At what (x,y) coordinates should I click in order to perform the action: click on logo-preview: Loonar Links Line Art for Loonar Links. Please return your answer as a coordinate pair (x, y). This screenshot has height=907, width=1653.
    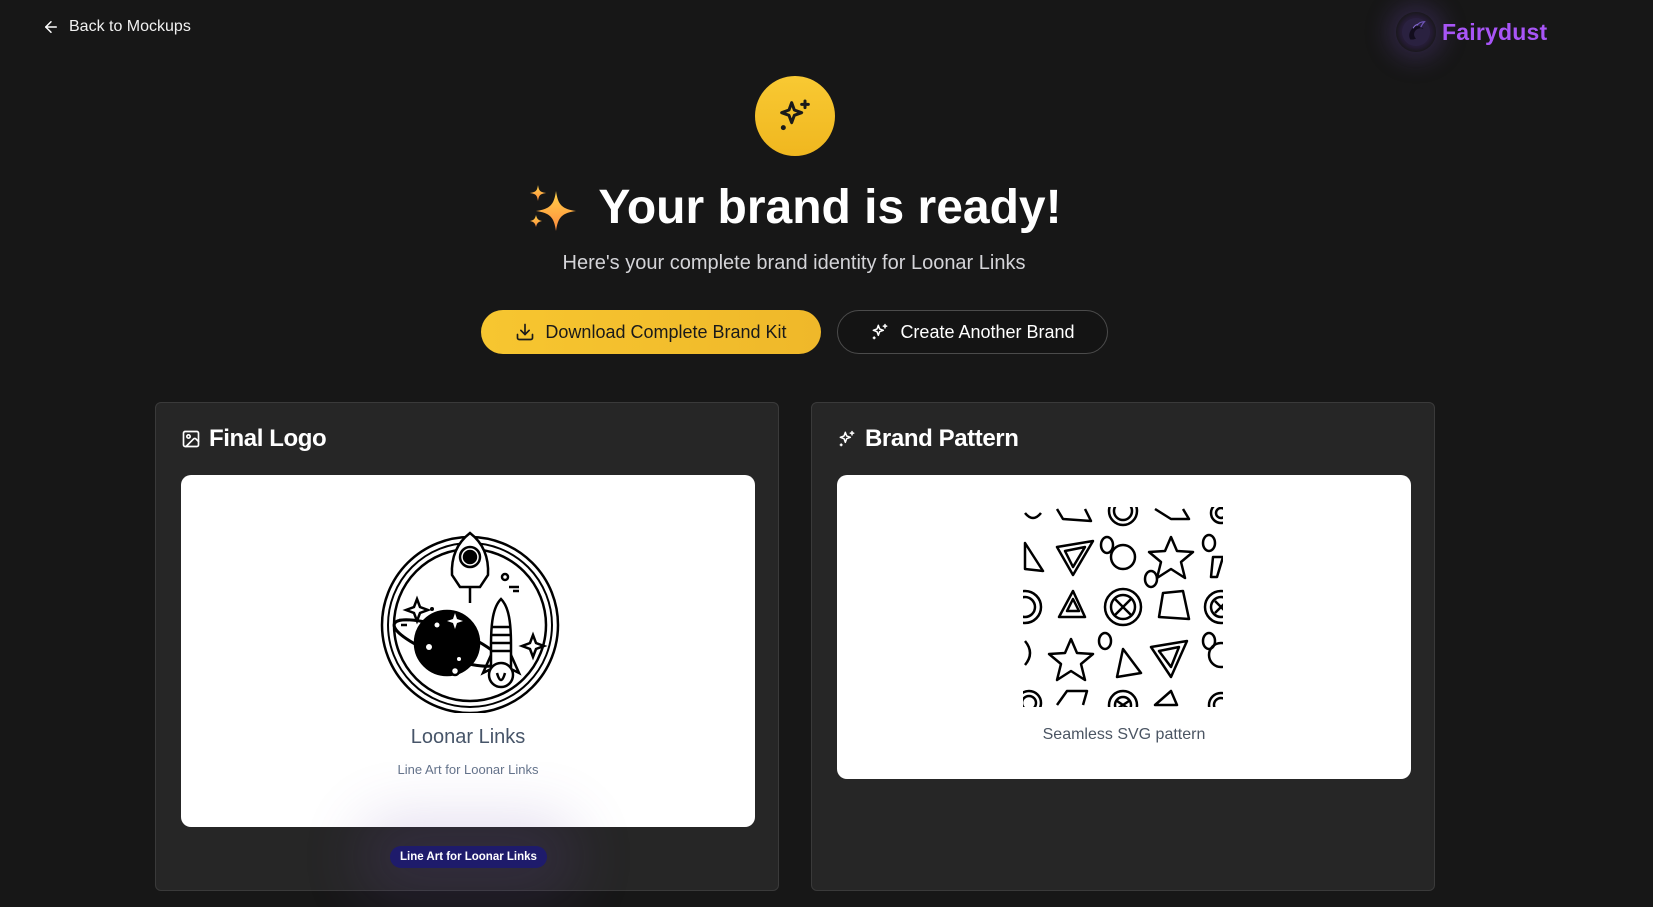
    Looking at the image, I should click on (468, 651).